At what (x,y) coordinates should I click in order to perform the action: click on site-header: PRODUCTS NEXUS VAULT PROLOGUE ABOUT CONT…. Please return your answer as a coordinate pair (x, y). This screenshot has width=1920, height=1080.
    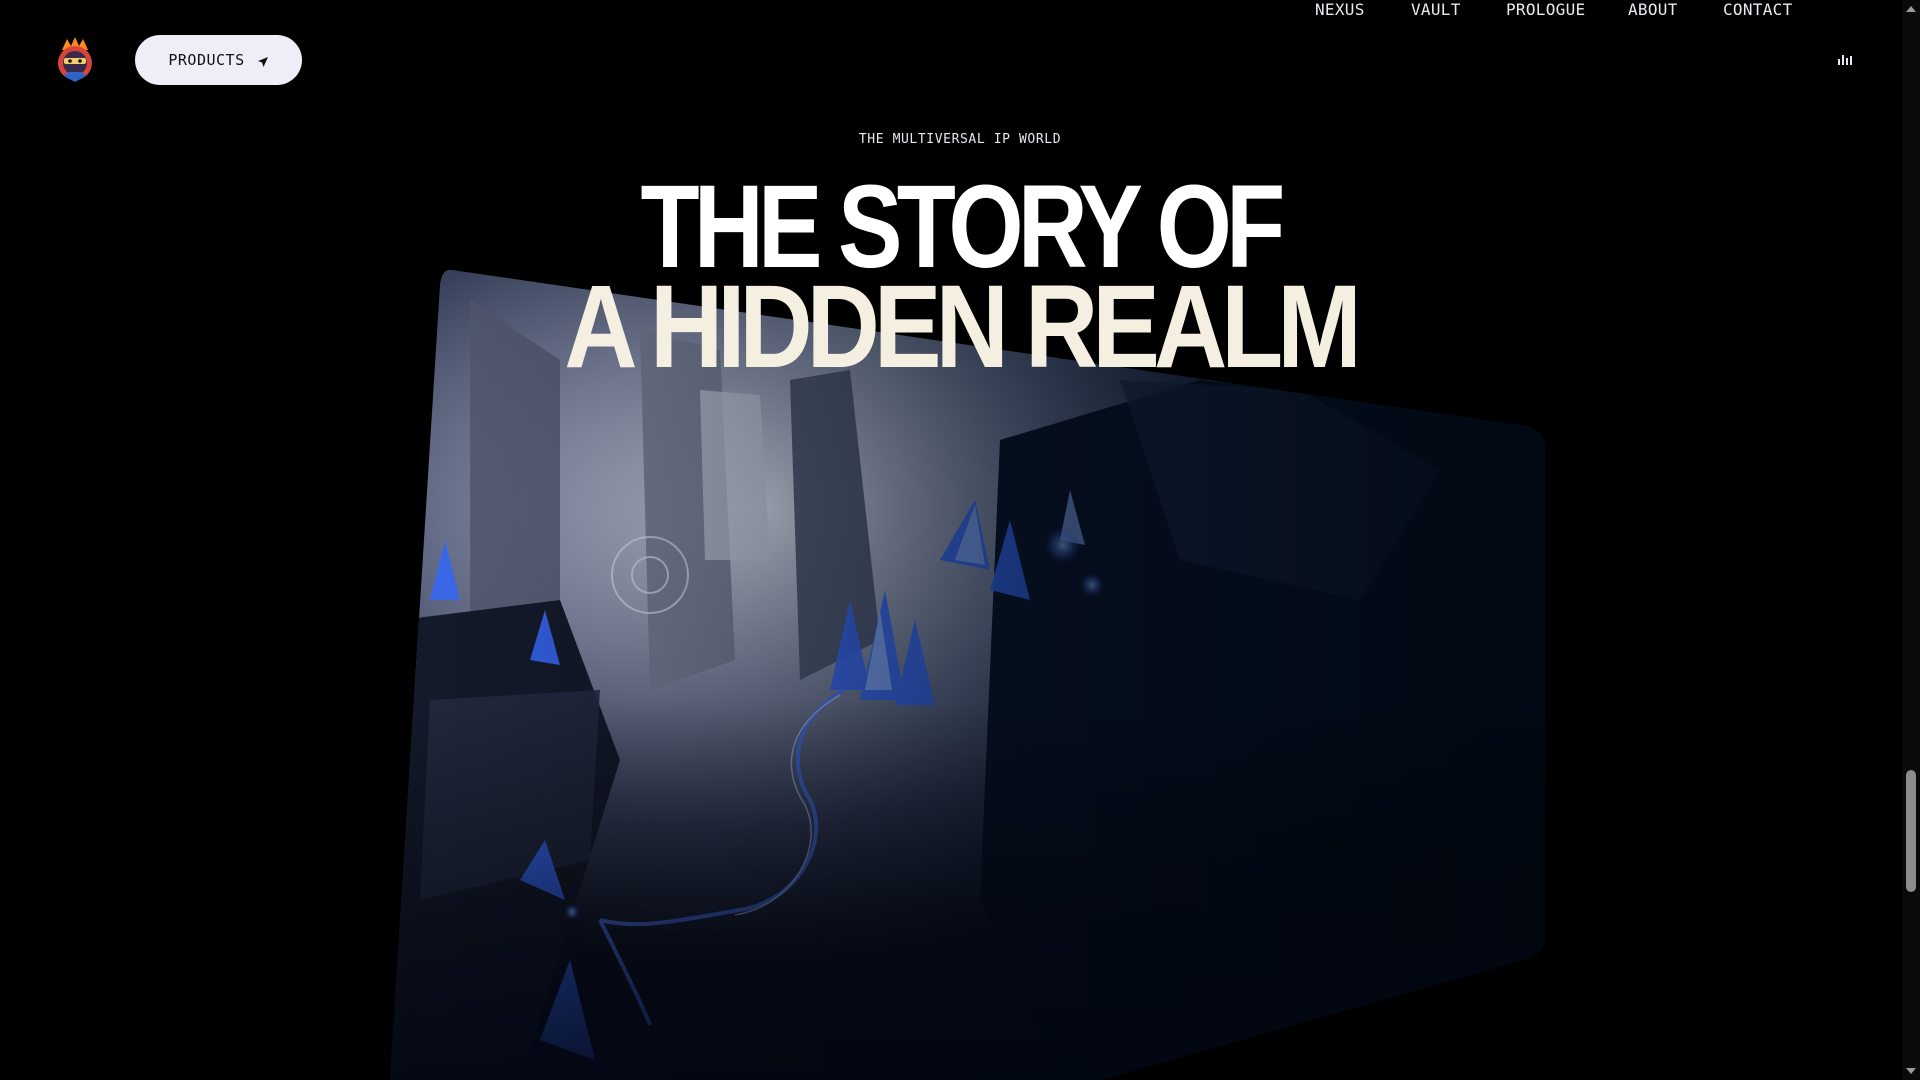
    Looking at the image, I should click on (950, 60).